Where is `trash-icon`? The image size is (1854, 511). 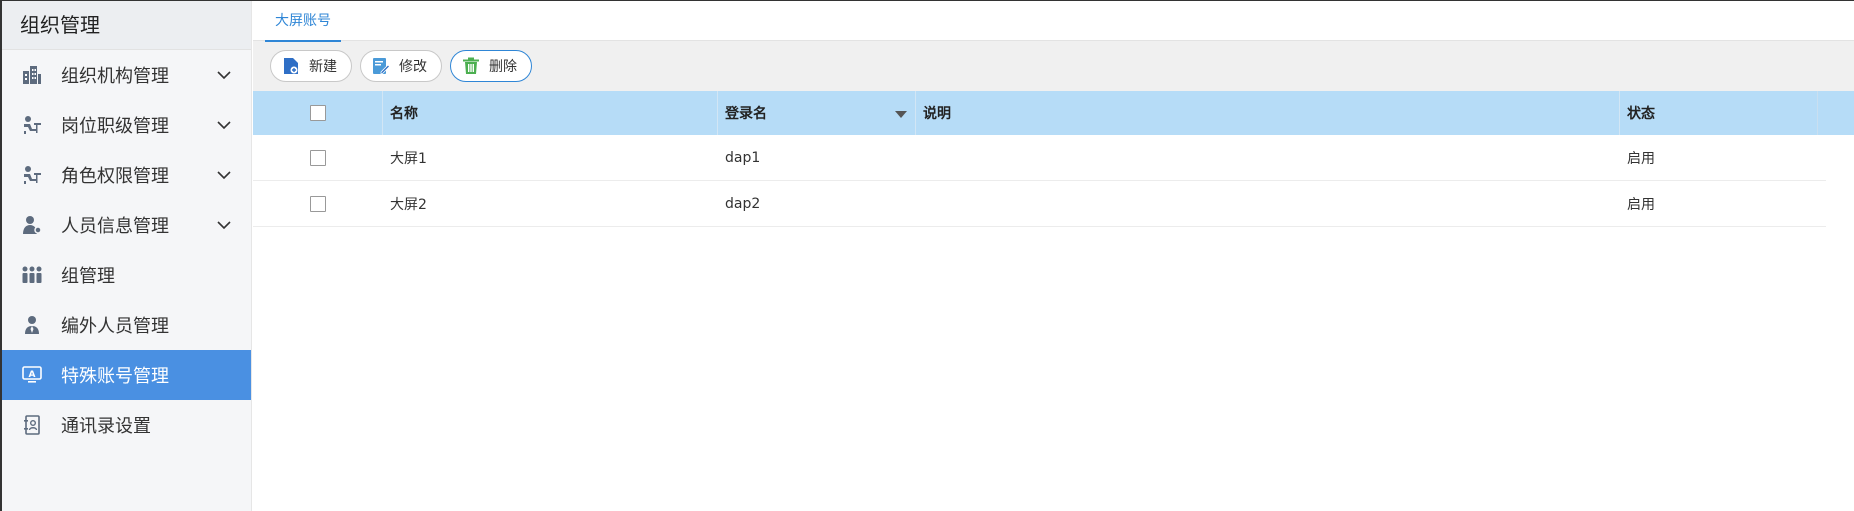 trash-icon is located at coordinates (471, 66).